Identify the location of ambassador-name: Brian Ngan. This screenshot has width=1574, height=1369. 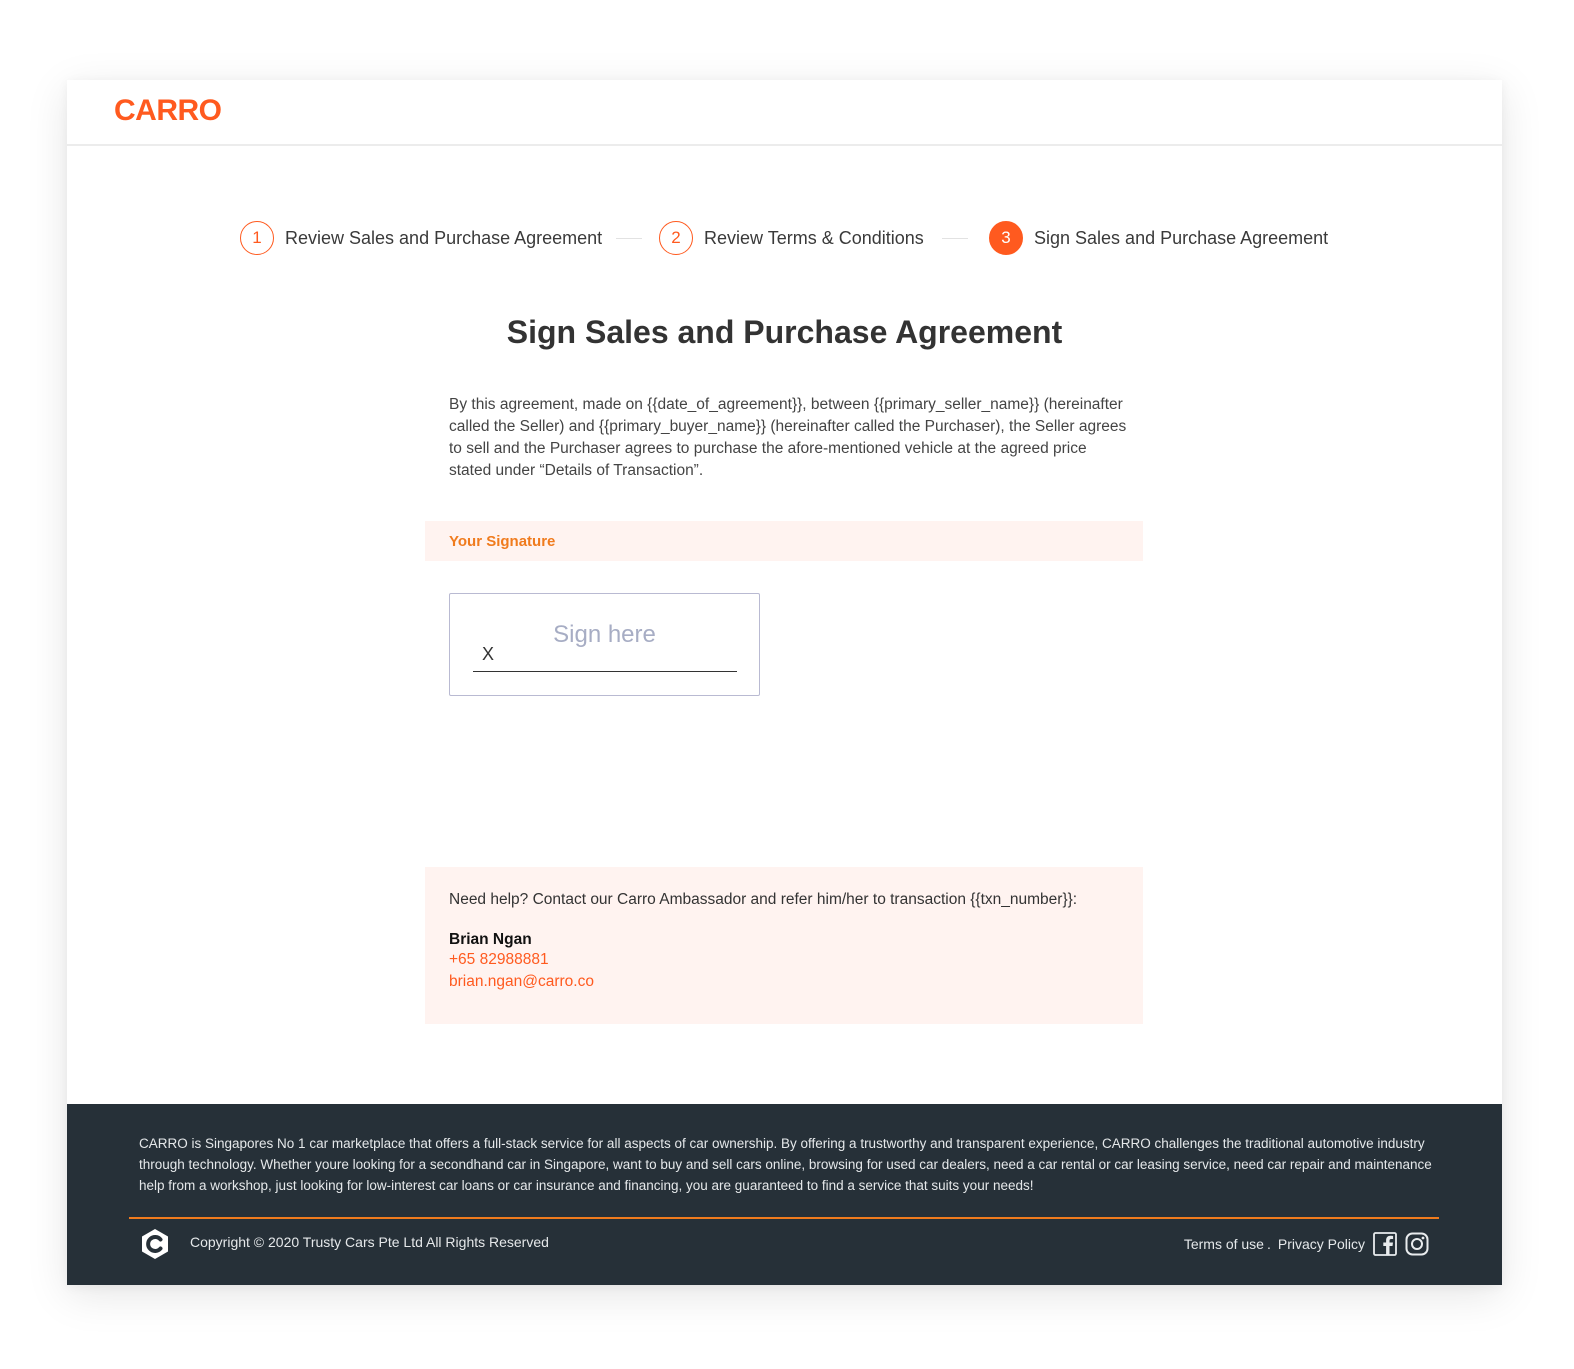
(490, 939).